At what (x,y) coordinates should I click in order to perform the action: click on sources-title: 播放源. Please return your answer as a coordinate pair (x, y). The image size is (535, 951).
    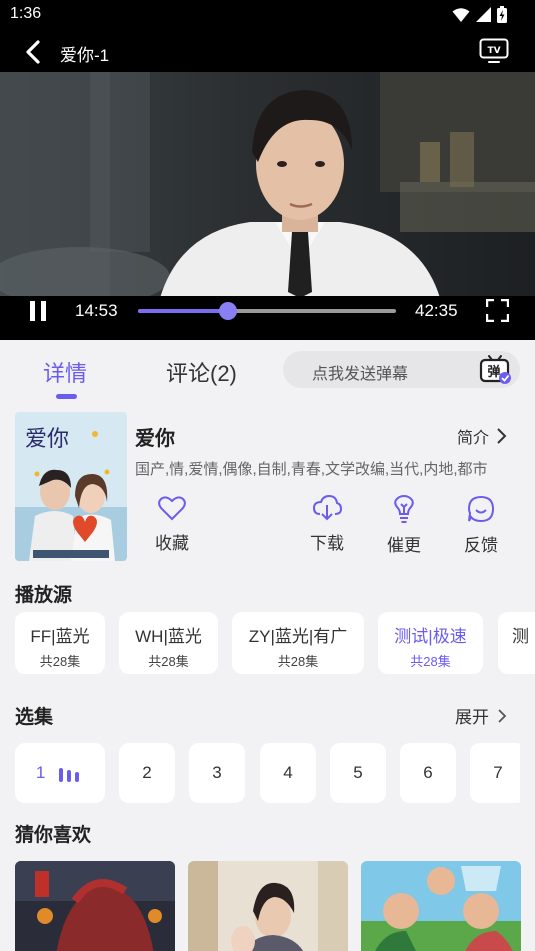
    Looking at the image, I should click on (44, 595).